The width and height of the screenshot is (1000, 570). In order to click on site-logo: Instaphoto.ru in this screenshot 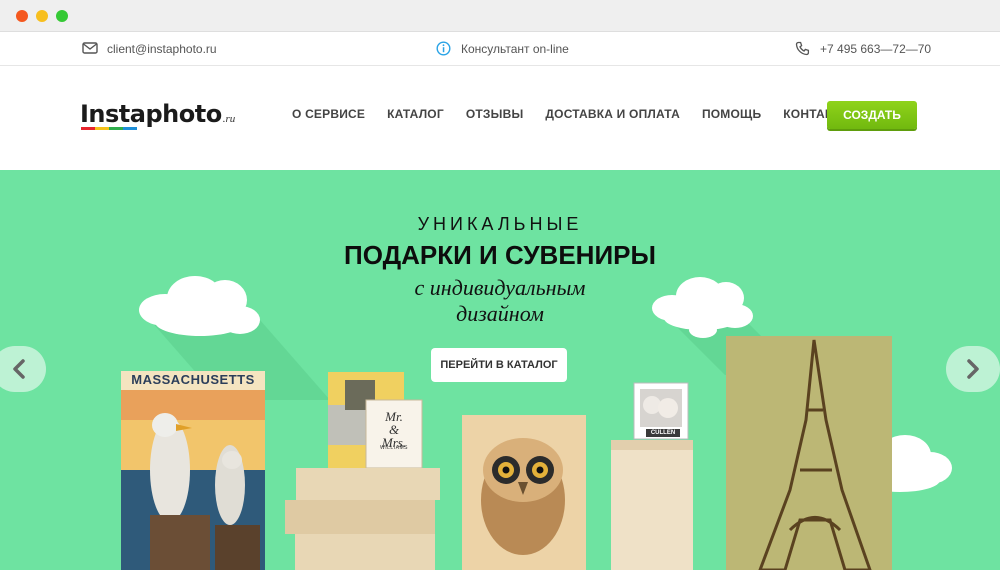, I will do `click(157, 115)`.